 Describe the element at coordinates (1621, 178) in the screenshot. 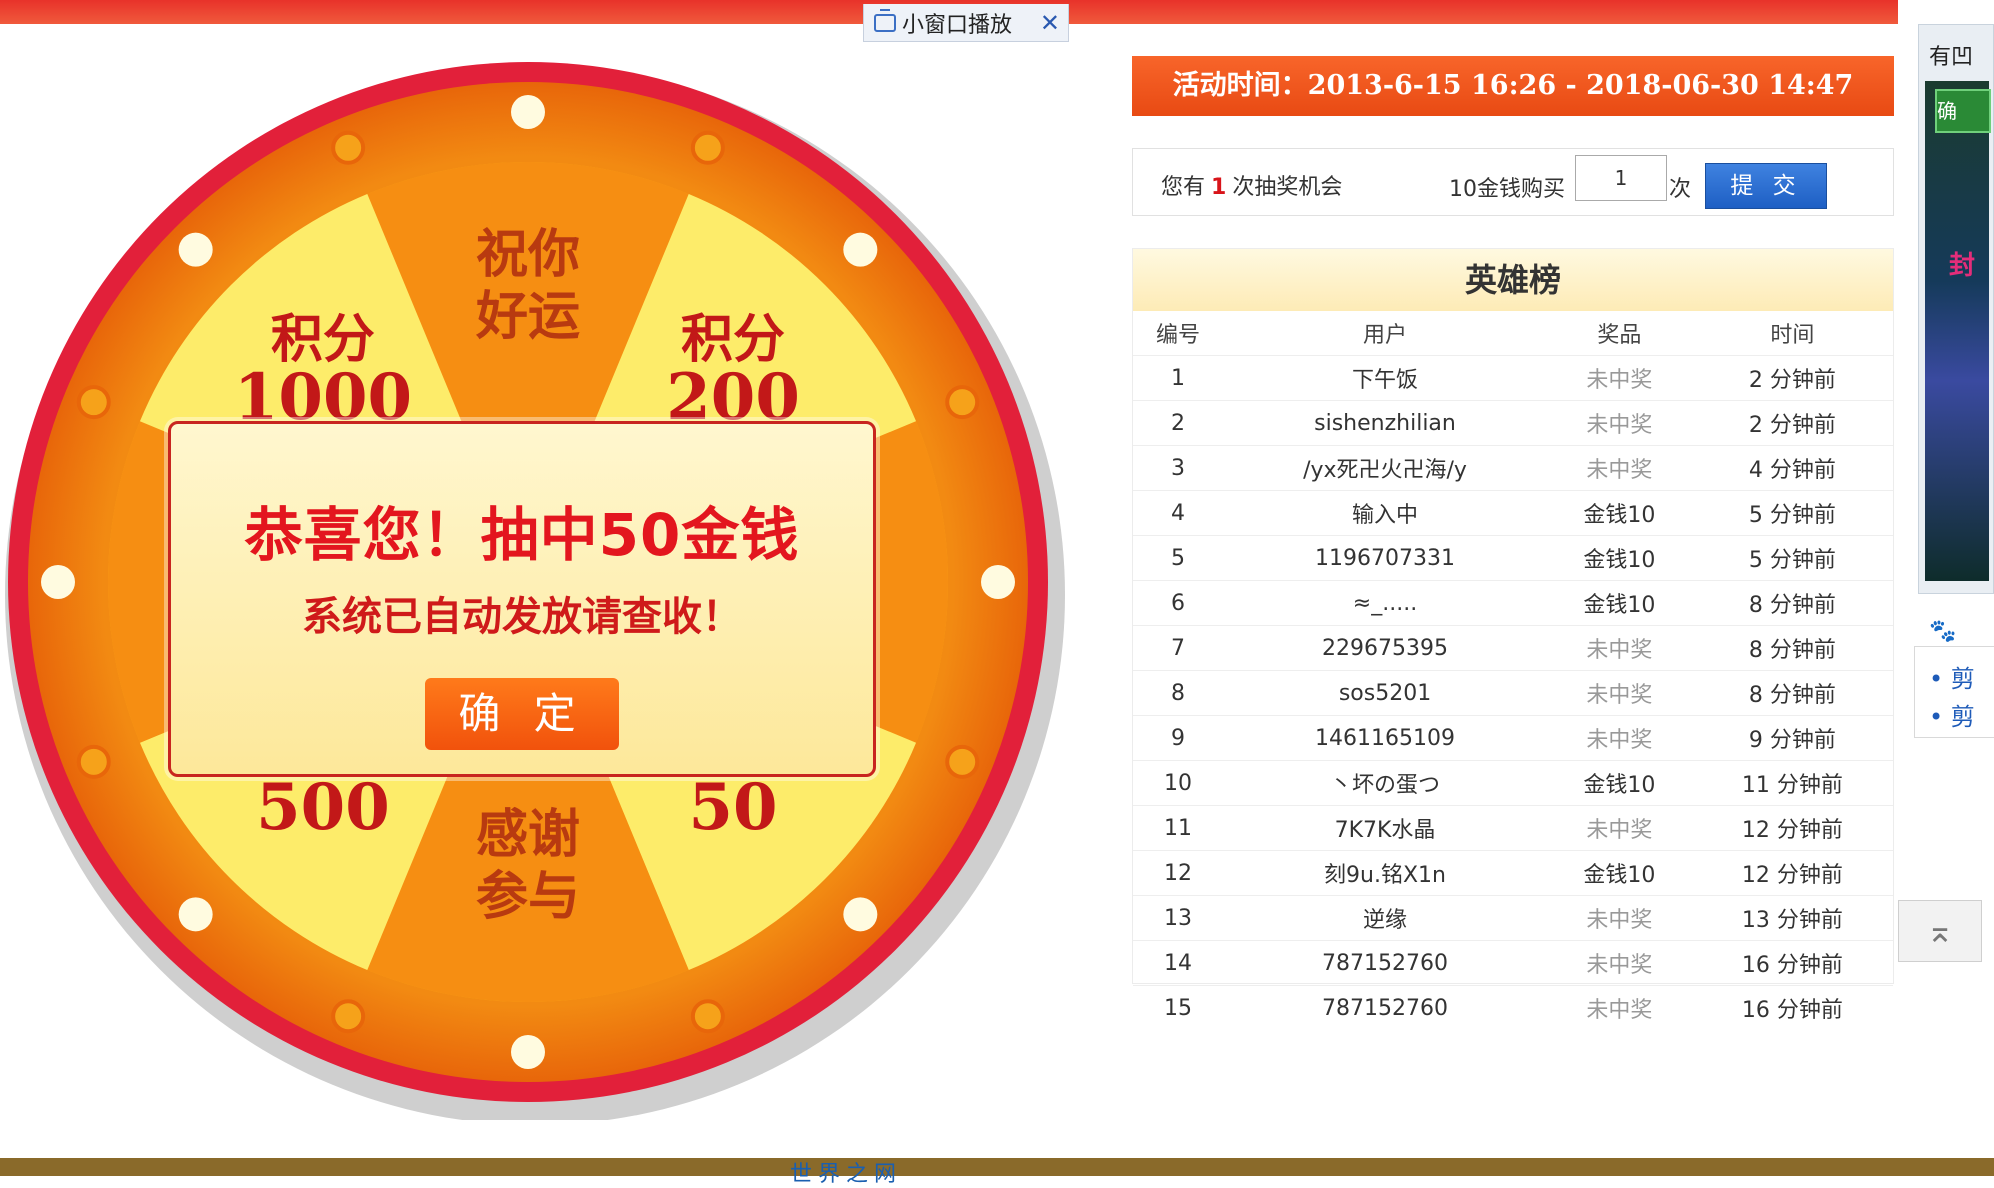

I see `buy-quantity-input` at that location.